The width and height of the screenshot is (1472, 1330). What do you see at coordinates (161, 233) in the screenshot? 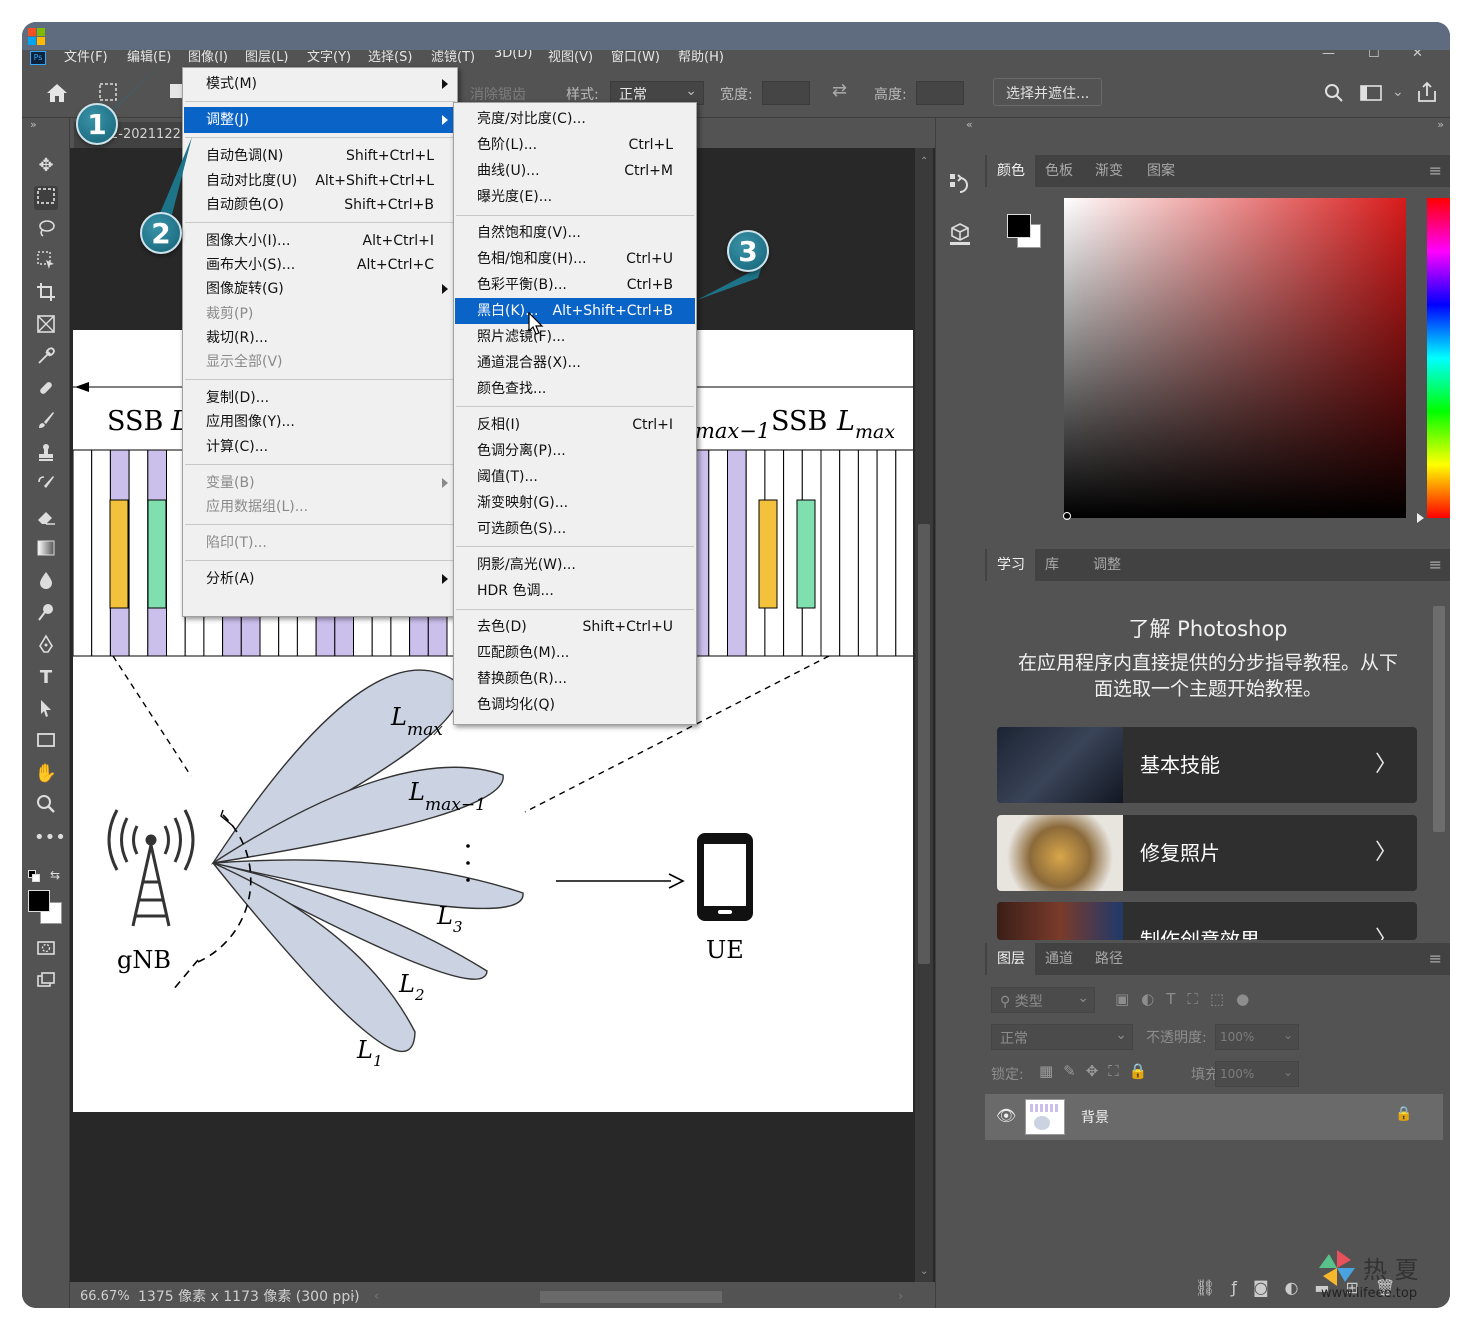
I see `callout-2: 2` at bounding box center [161, 233].